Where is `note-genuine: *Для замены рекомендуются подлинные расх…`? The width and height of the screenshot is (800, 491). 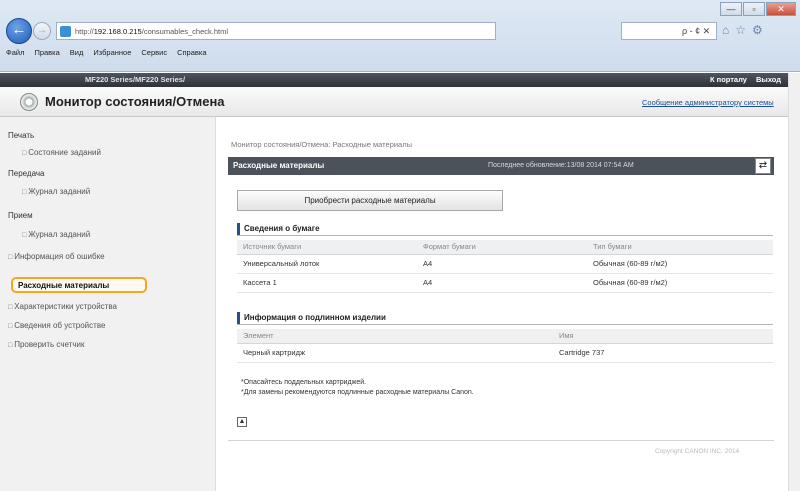 note-genuine: *Для замены рекомендуются подлинные расх… is located at coordinates (357, 392).